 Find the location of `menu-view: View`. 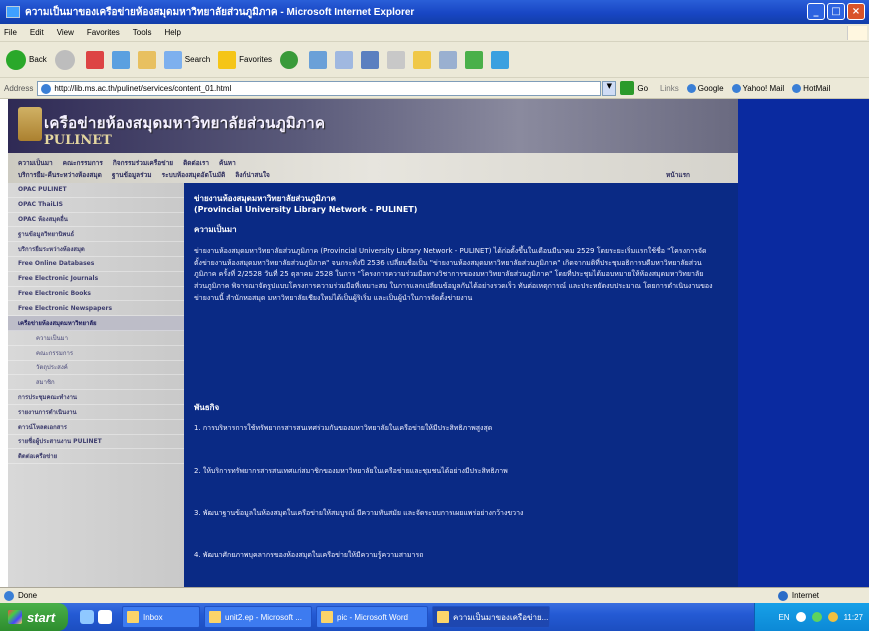

menu-view: View is located at coordinates (65, 32).